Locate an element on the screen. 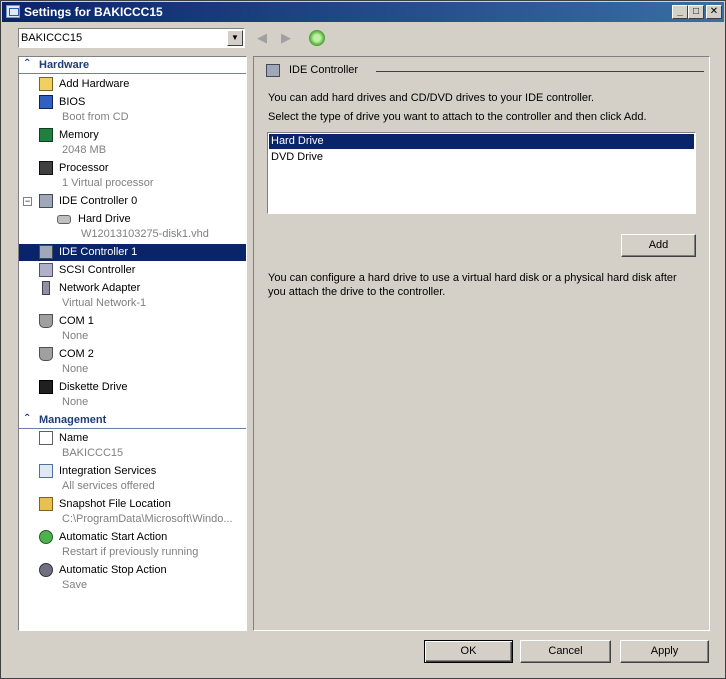  tree-item-scsi-controller: SCSI Controller is located at coordinates (132, 270).